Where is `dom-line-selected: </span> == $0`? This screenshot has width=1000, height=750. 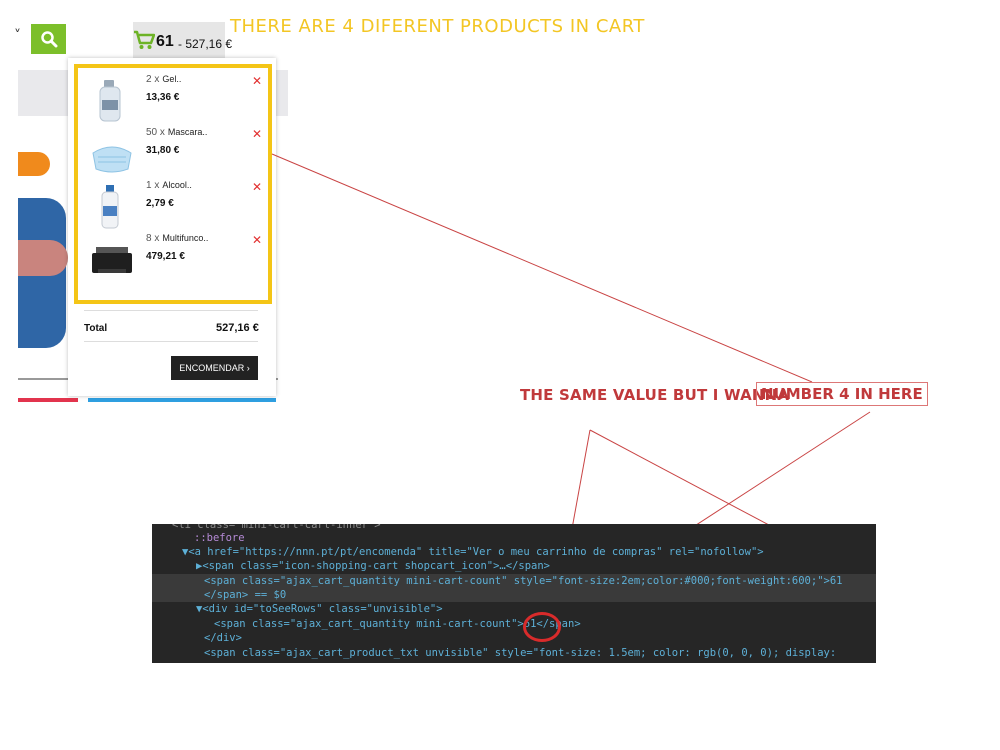
dom-line-selected: </span> == $0 is located at coordinates (514, 595).